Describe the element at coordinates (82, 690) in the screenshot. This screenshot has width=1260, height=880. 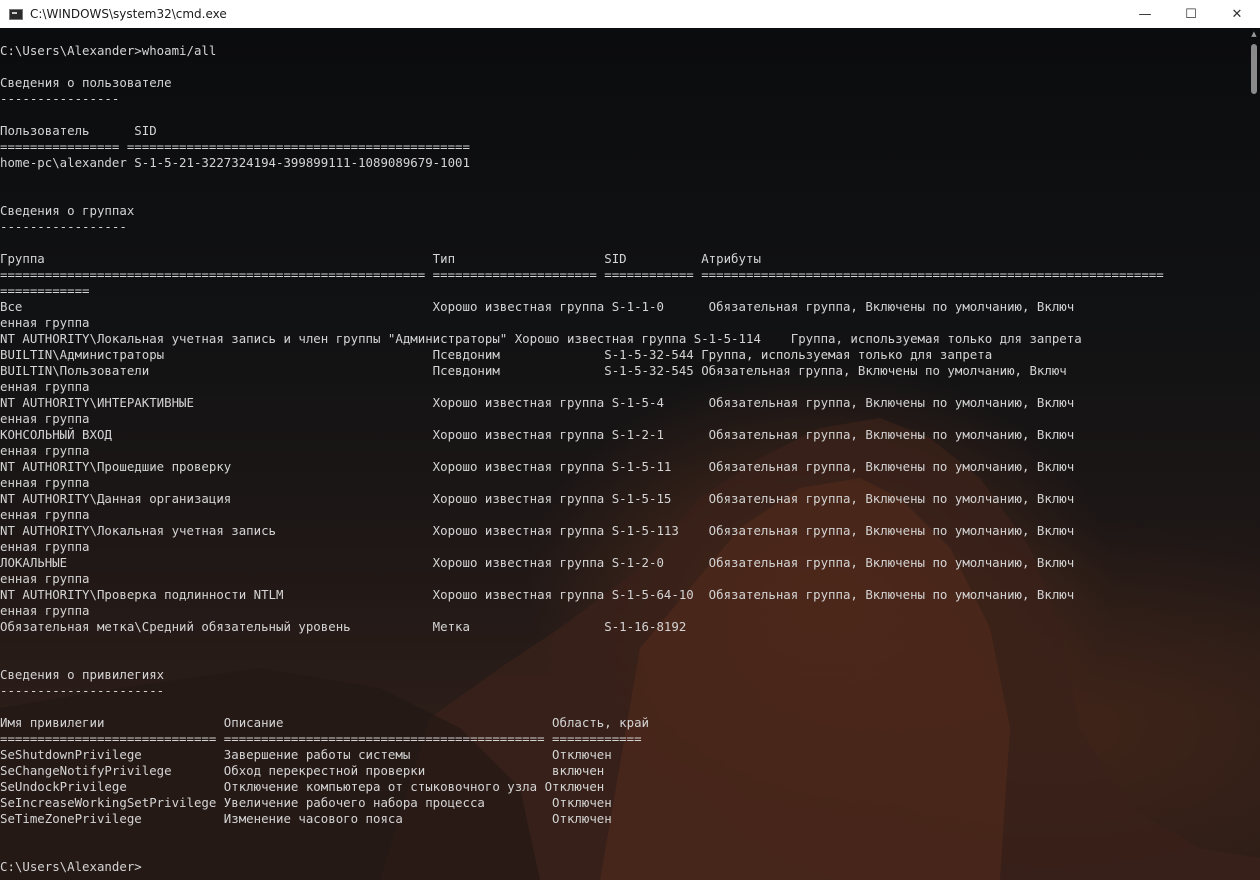
I see `console-line: ----------------------` at that location.